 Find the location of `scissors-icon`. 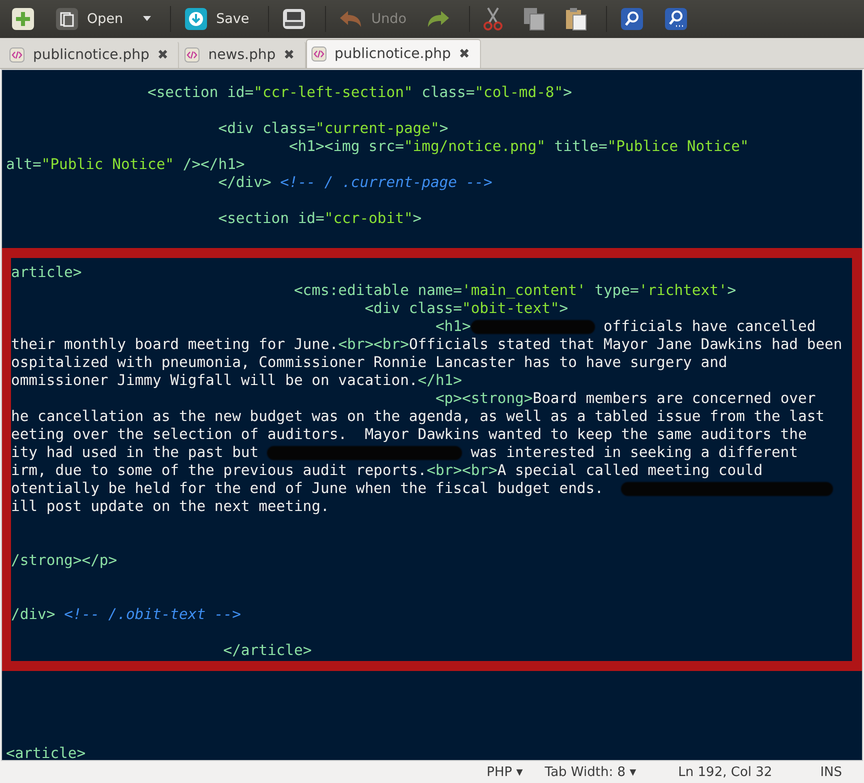

scissors-icon is located at coordinates (493, 19).